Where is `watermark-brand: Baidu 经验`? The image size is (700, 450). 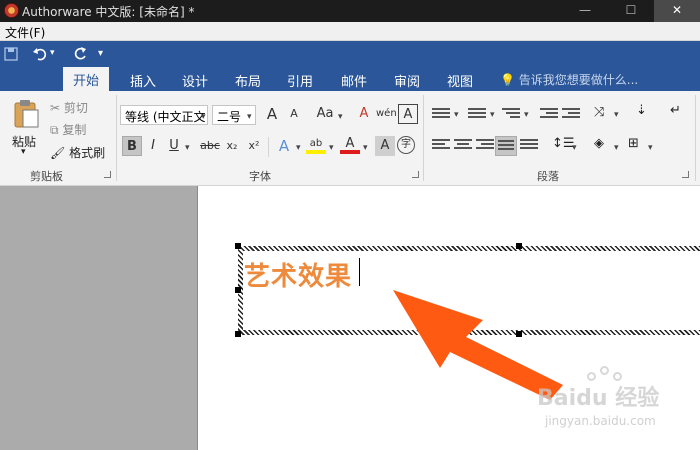
watermark-brand: Baidu 经验 is located at coordinates (598, 398).